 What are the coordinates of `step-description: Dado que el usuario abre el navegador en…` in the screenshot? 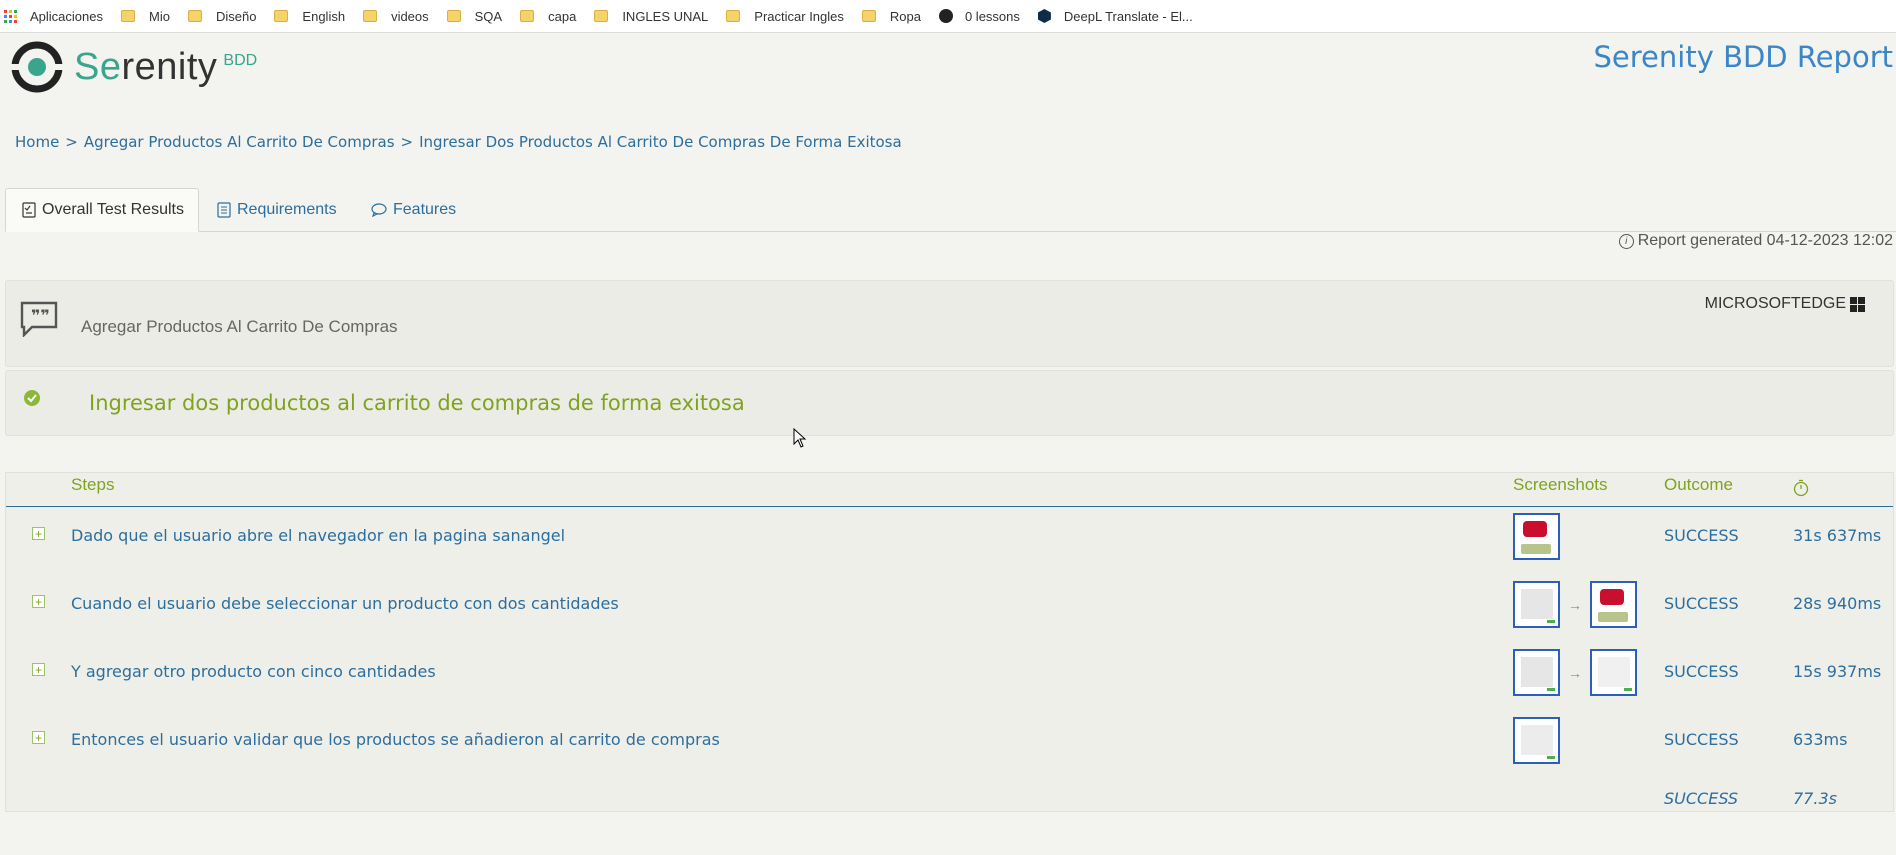 It's located at (318, 535).